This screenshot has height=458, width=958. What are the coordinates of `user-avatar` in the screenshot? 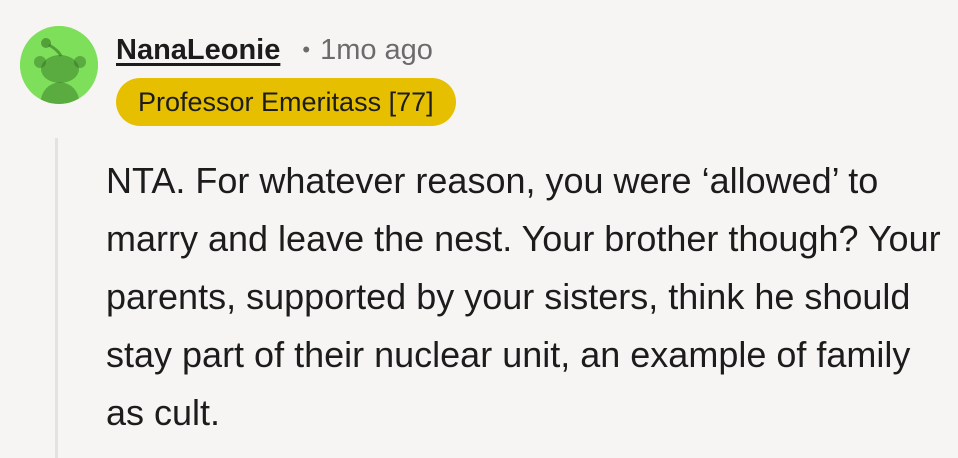 It's located at (59, 65).